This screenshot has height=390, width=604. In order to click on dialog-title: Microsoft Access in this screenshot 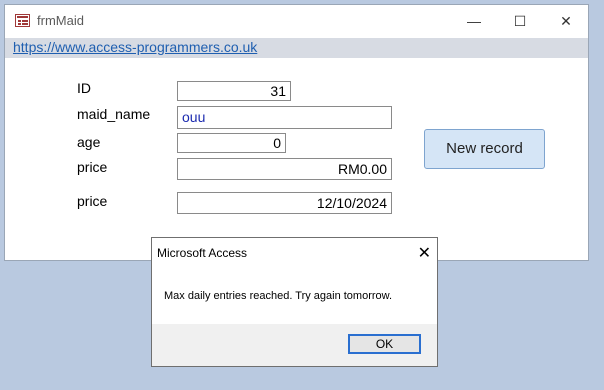, I will do `click(202, 253)`.